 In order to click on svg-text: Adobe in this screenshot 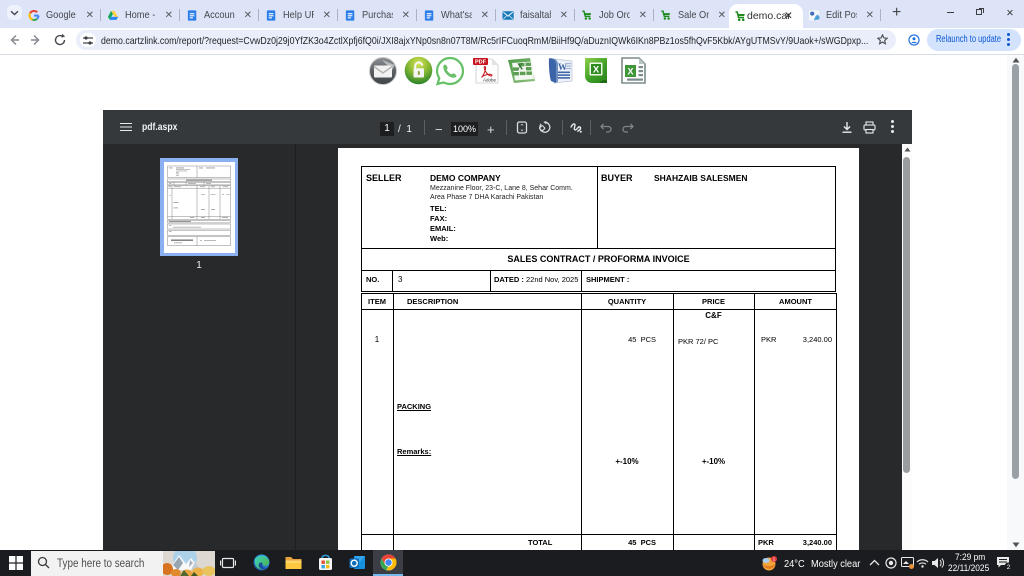, I will do `click(490, 80)`.